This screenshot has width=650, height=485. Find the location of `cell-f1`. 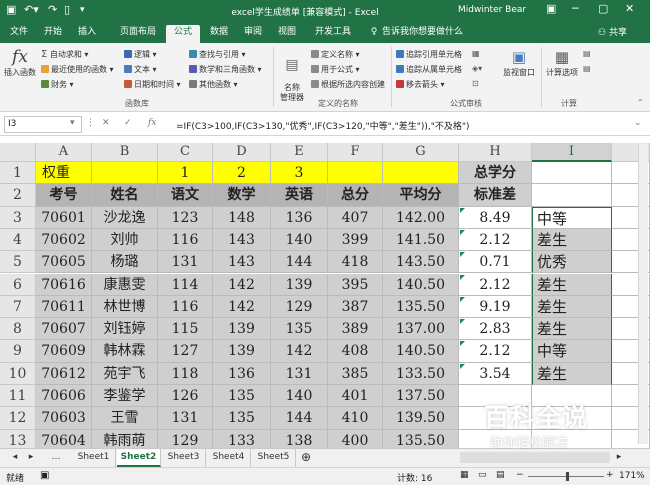

cell-f1 is located at coordinates (355, 173).